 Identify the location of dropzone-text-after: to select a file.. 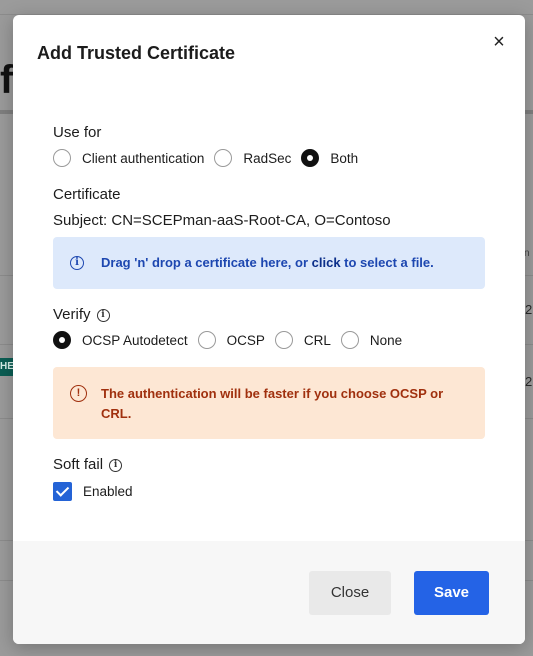
(387, 262).